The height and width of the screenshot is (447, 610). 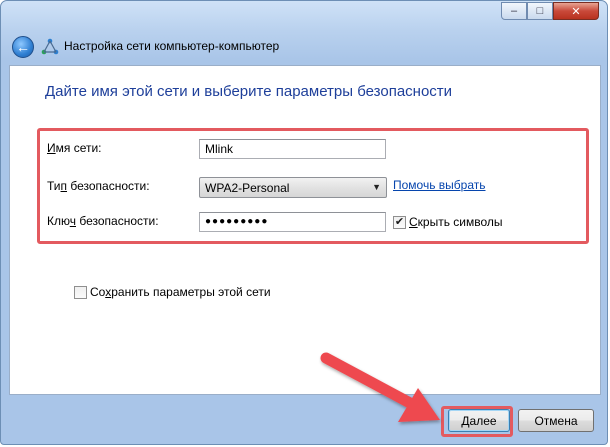 What do you see at coordinates (293, 187) in the screenshot?
I see `security-type-select: WPA2-Personal ▼` at bounding box center [293, 187].